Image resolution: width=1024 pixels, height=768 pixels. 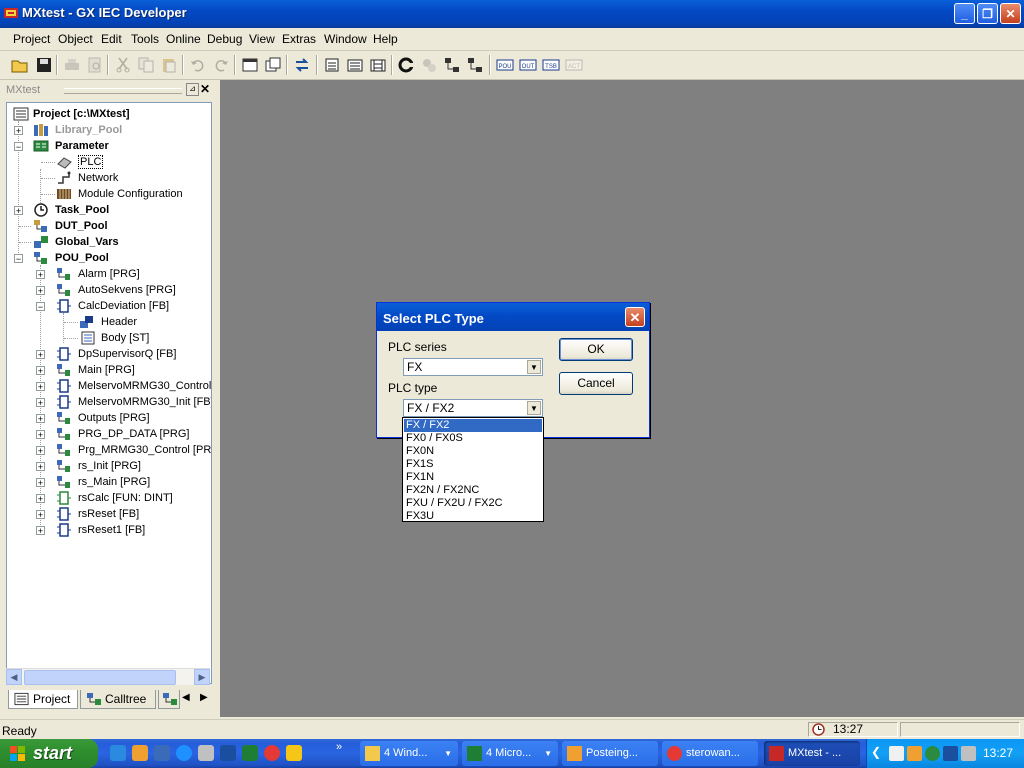 I want to click on plc-type-option: FXU / FX2U / FX2C, so click(x=473, y=503).